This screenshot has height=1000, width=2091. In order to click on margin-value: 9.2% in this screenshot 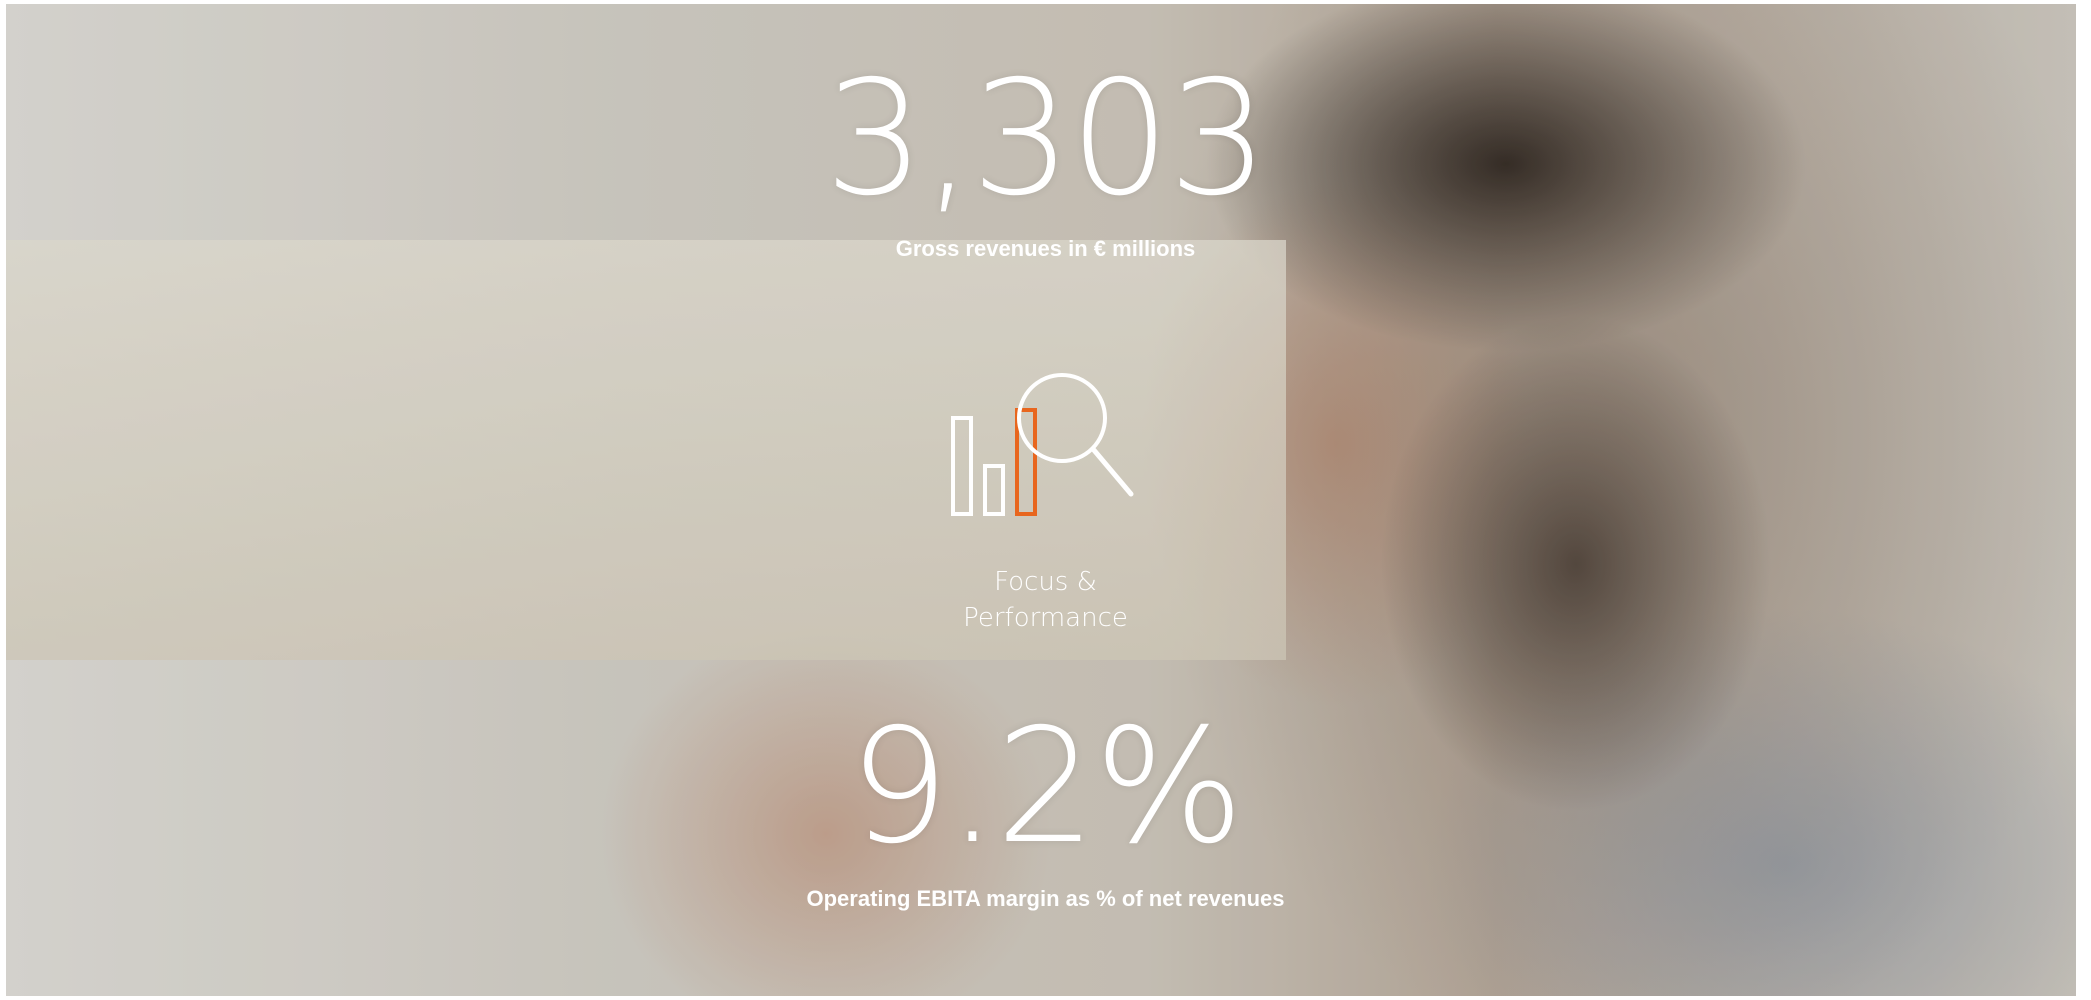, I will do `click(1046, 787)`.